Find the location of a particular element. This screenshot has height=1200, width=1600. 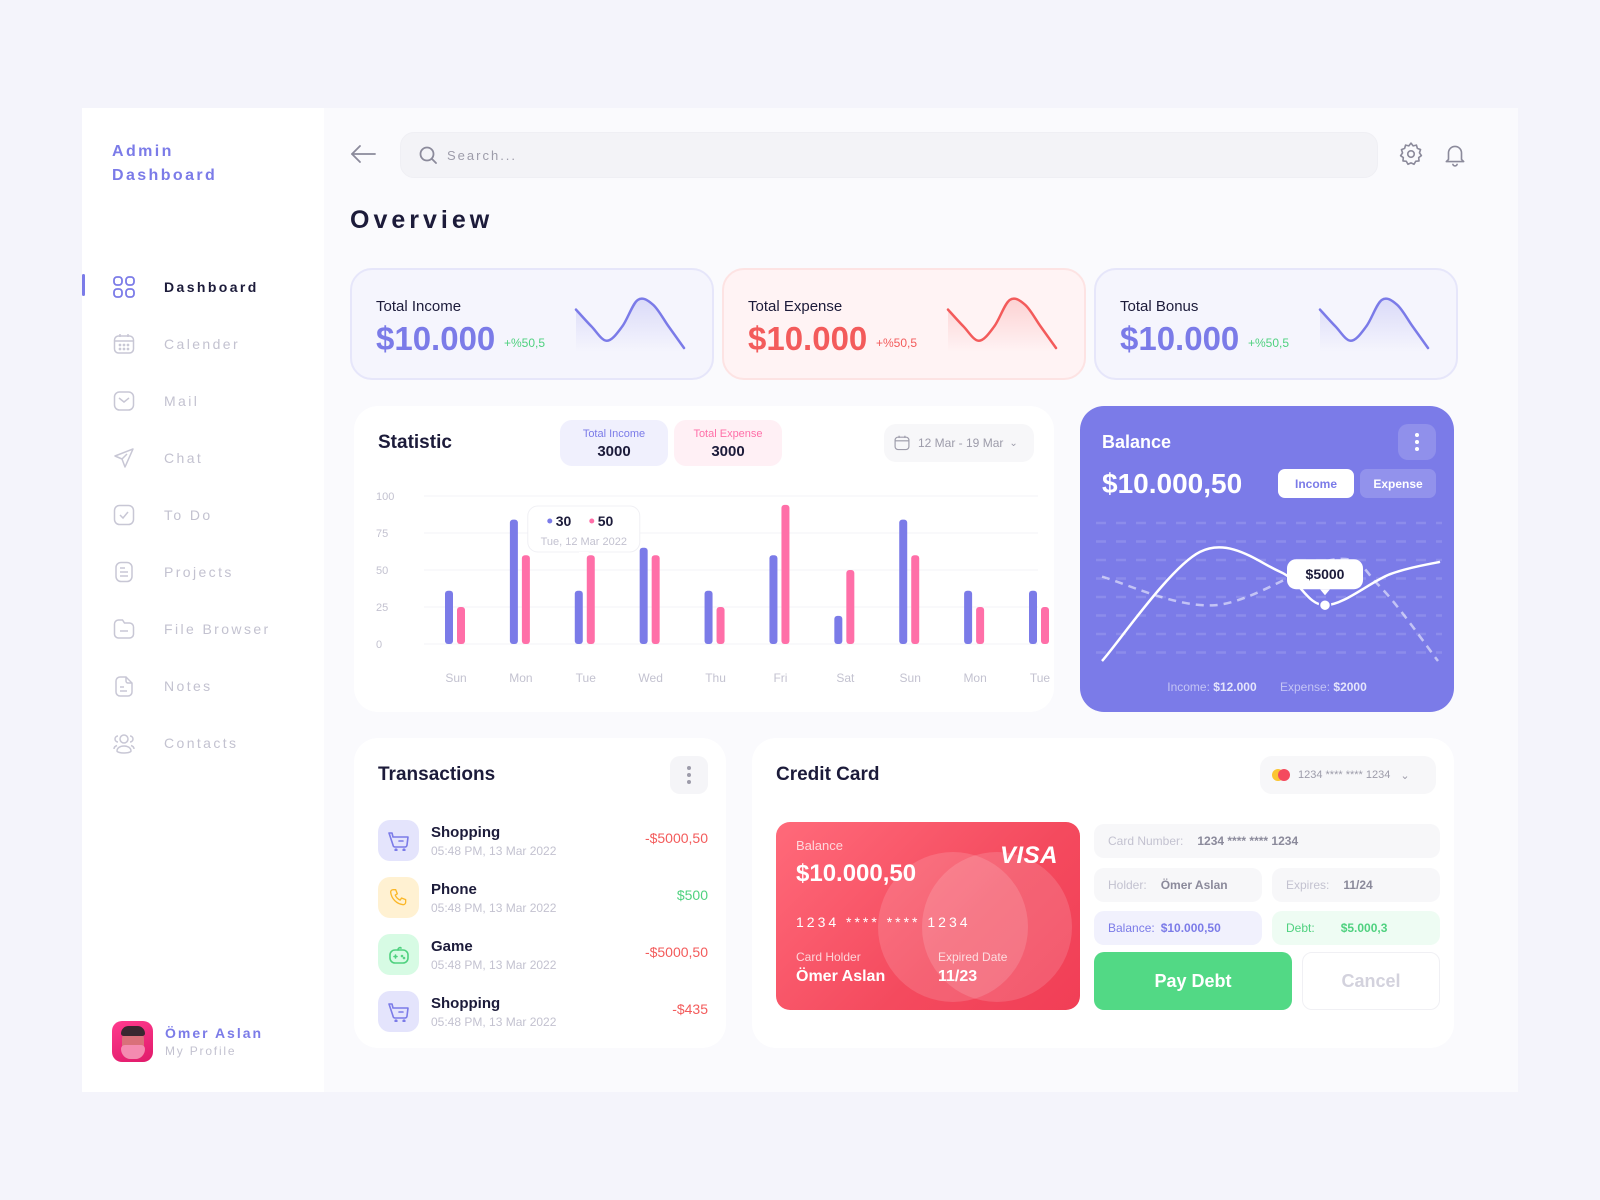

transaction-name: Game is located at coordinates (452, 946).